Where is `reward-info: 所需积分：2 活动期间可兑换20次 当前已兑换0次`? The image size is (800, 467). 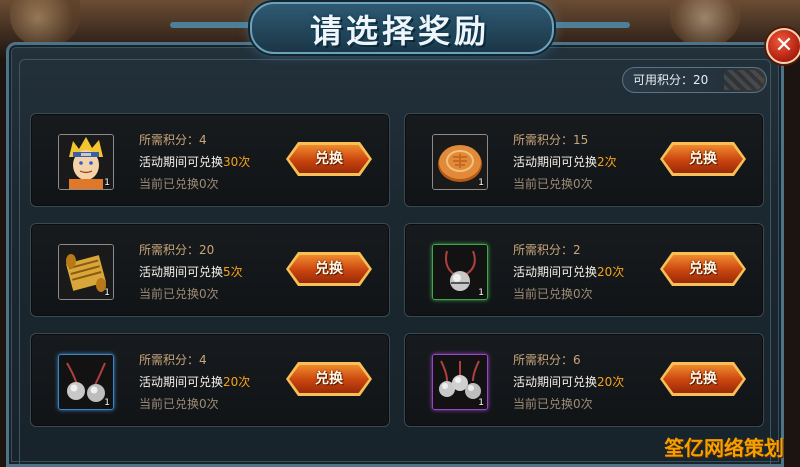 reward-info: 所需积分：2 活动期间可兑换20次 当前已兑换0次 is located at coordinates (598, 272).